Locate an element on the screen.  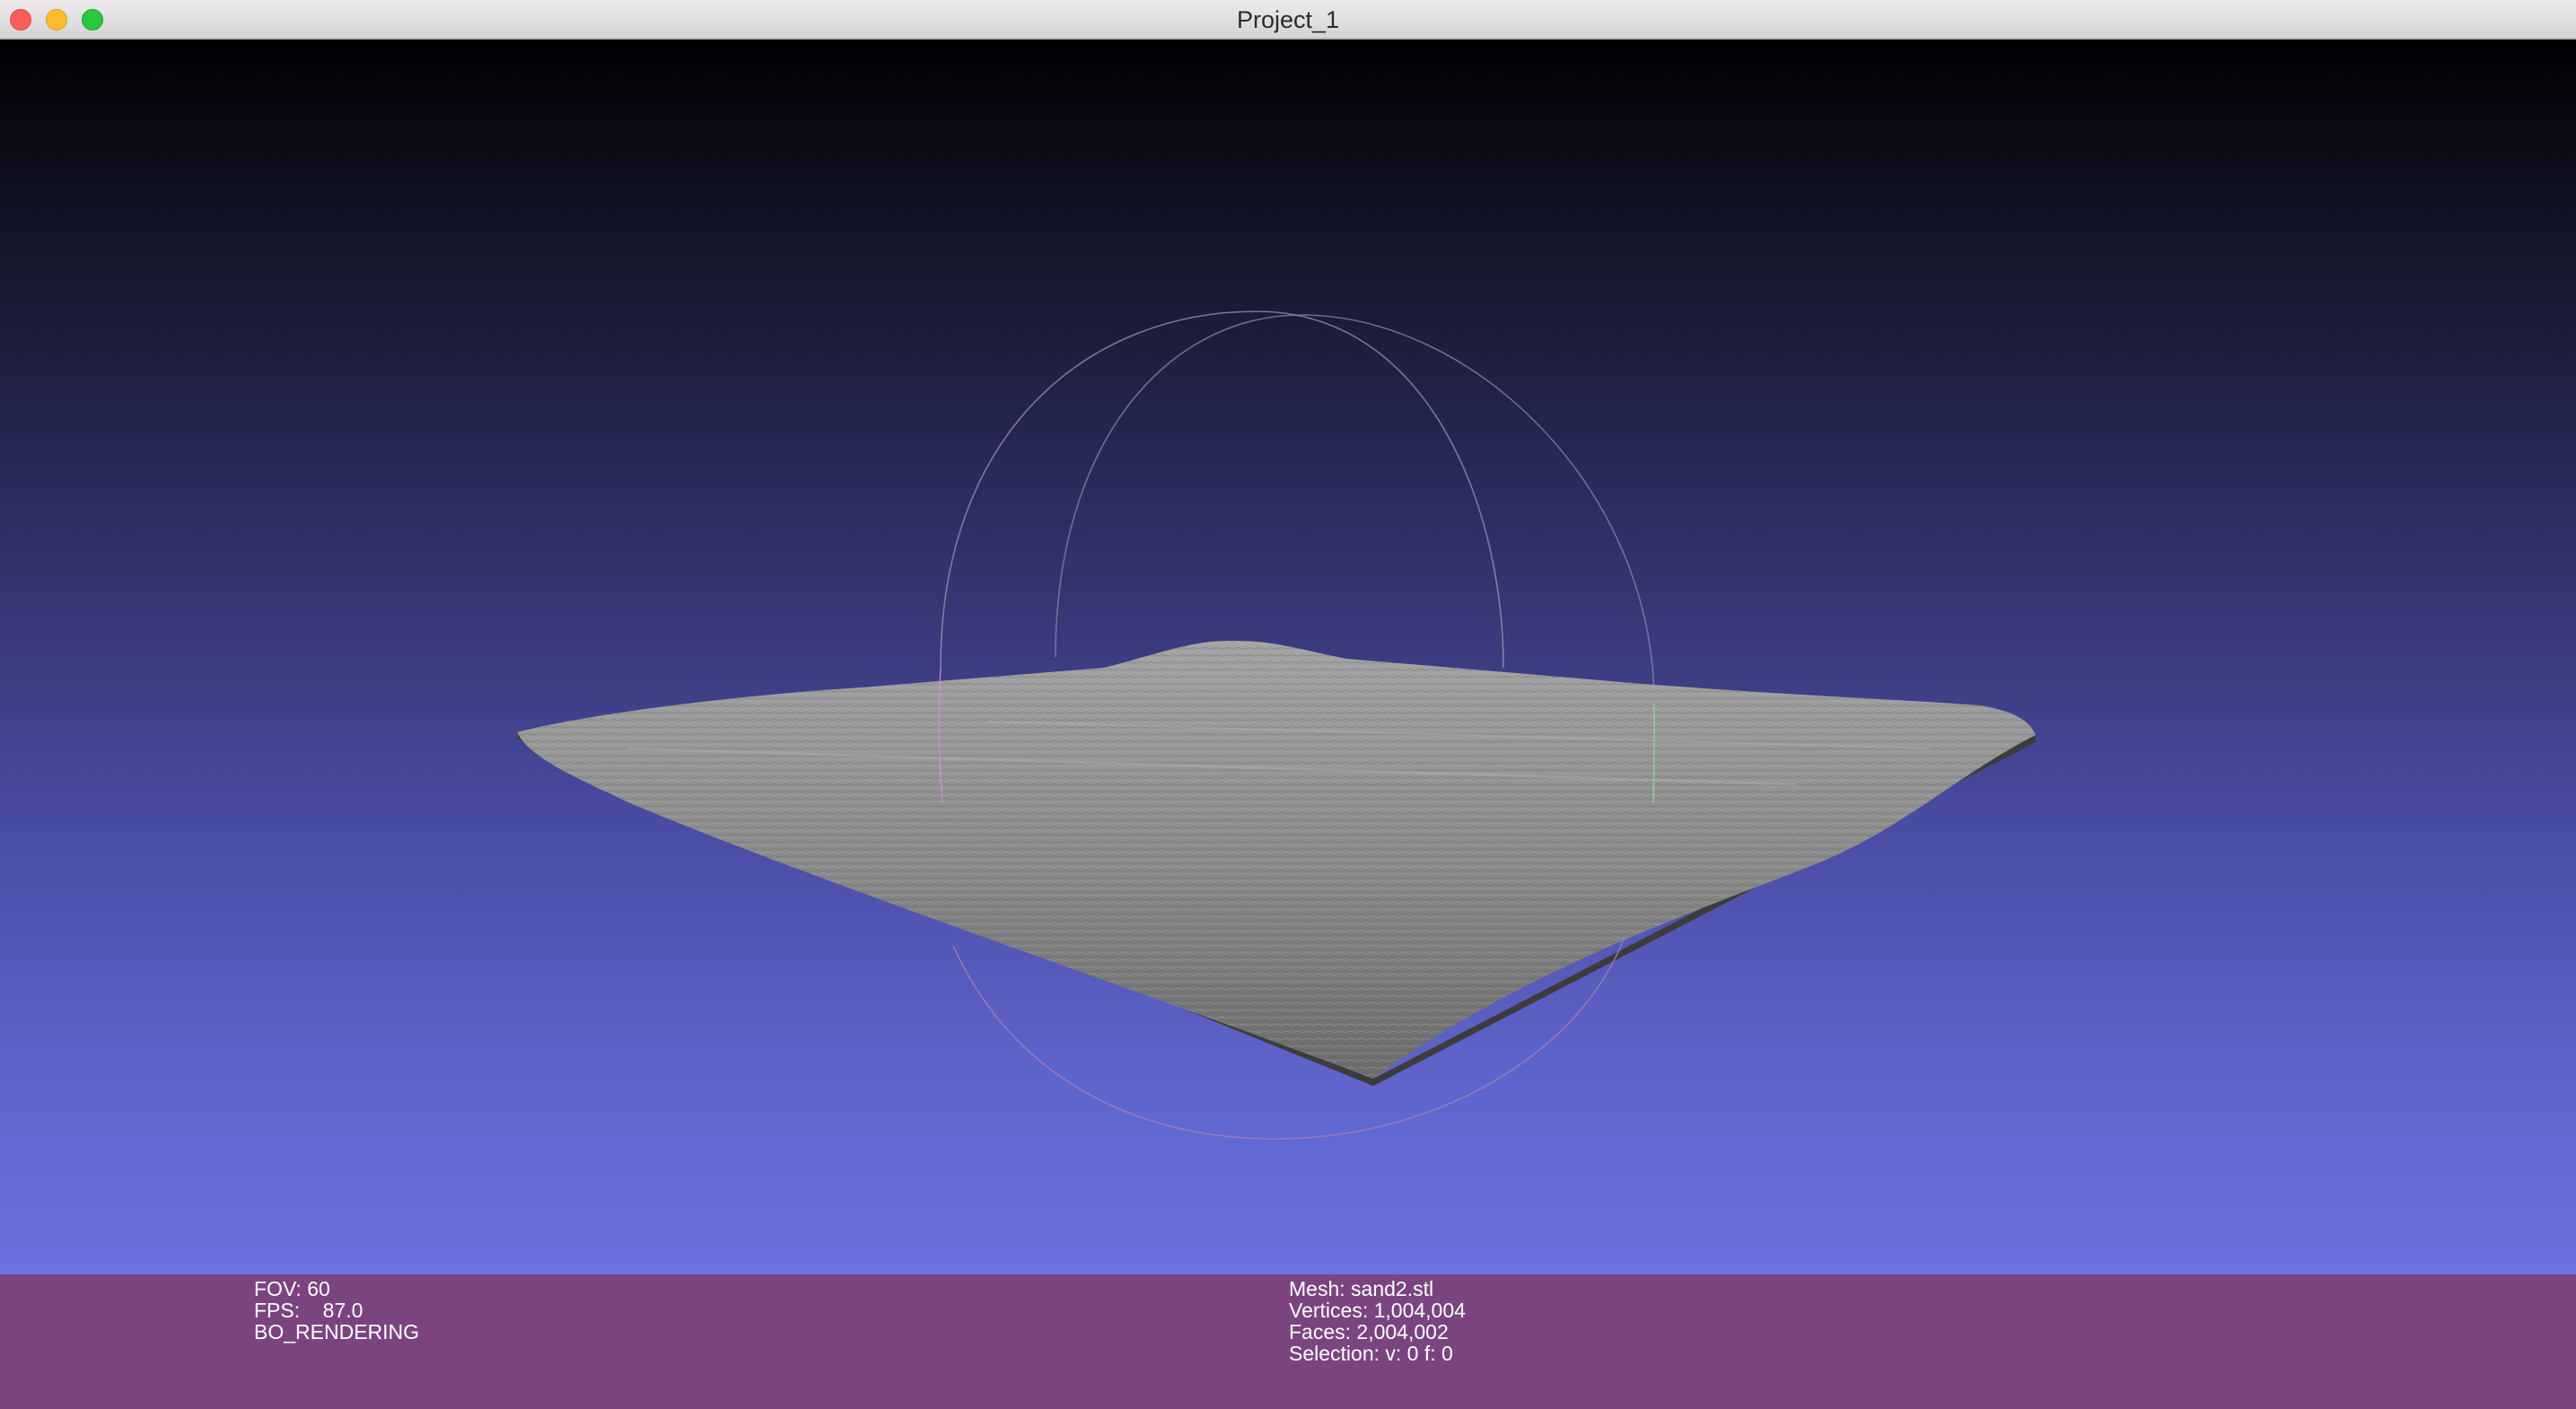
selection-readout: Selection: v: 0 f: 0 is located at coordinates (1371, 1353).